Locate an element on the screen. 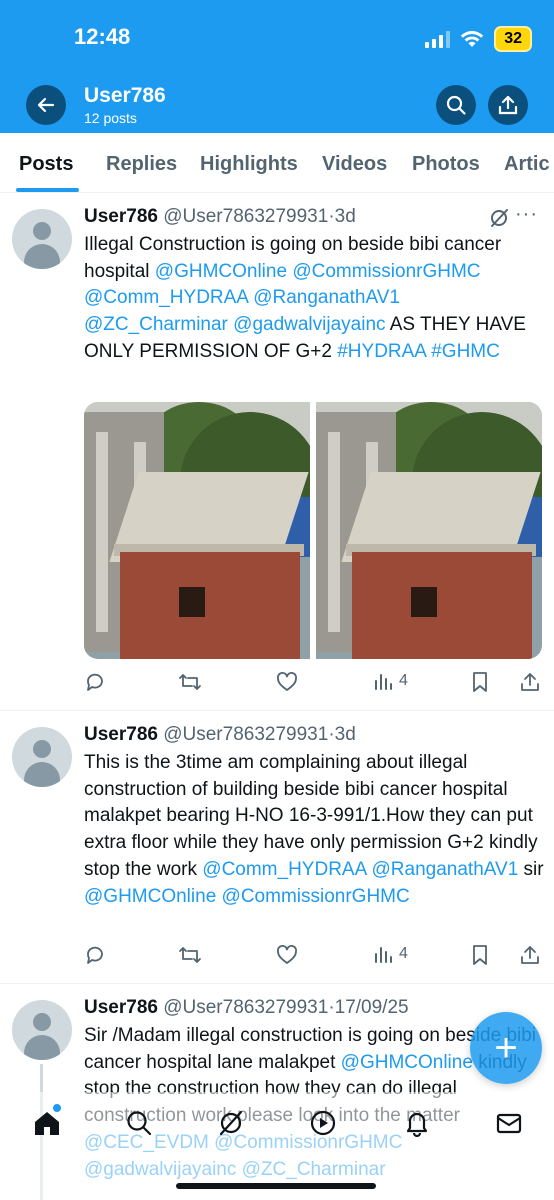 Image resolution: width=554 pixels, height=1200 pixels. mention-link: #HYDRAA is located at coordinates (381, 351).